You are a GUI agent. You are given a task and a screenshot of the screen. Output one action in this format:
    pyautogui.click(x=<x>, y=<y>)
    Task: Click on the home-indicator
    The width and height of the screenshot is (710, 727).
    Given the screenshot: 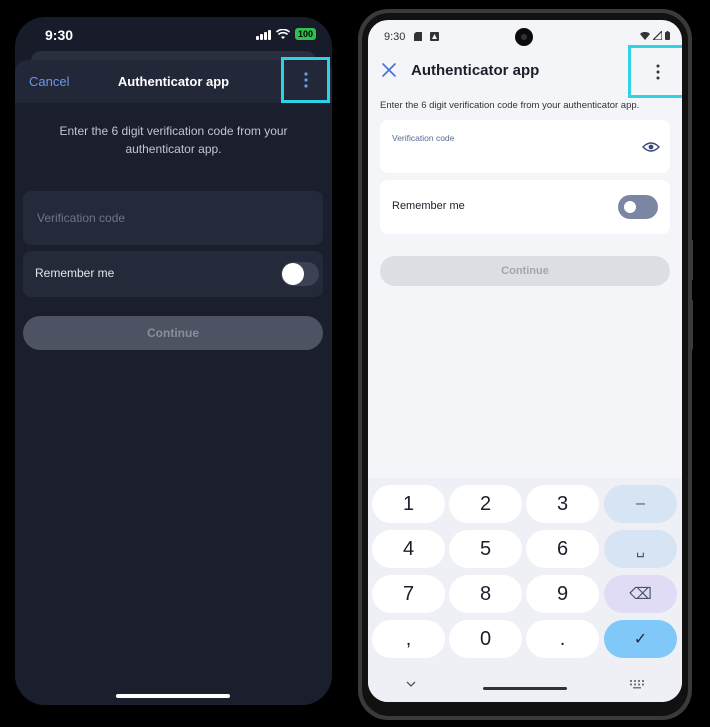 What is the action you would take?
    pyautogui.click(x=173, y=696)
    